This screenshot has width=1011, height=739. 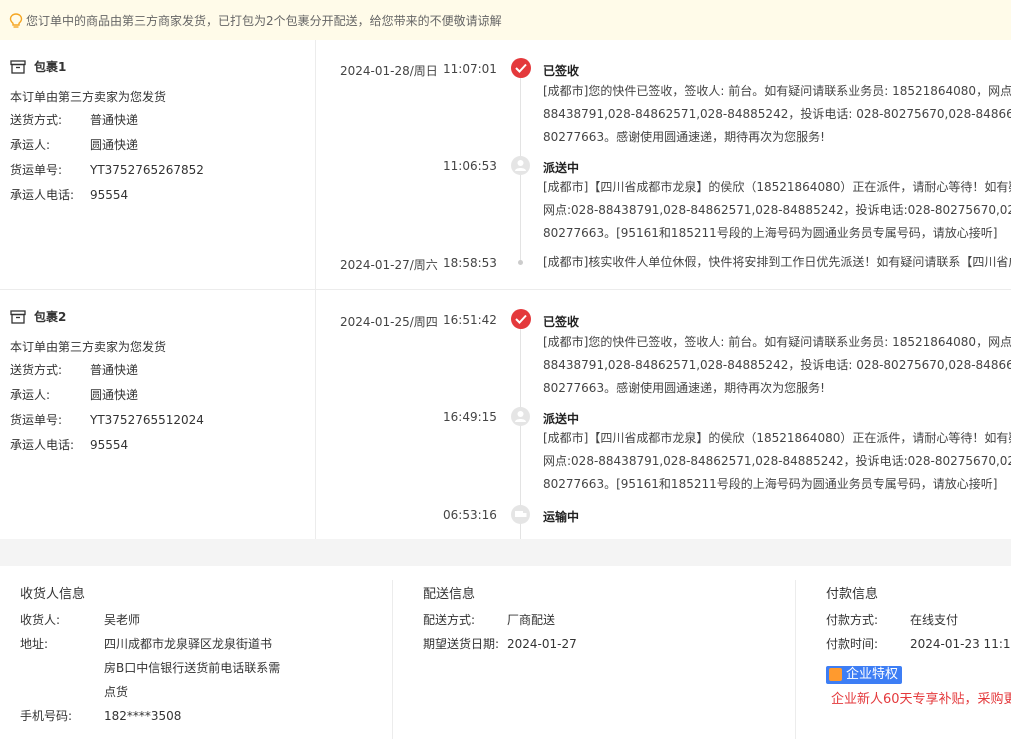 What do you see at coordinates (38, 66) in the screenshot?
I see `package-title: 包裹1` at bounding box center [38, 66].